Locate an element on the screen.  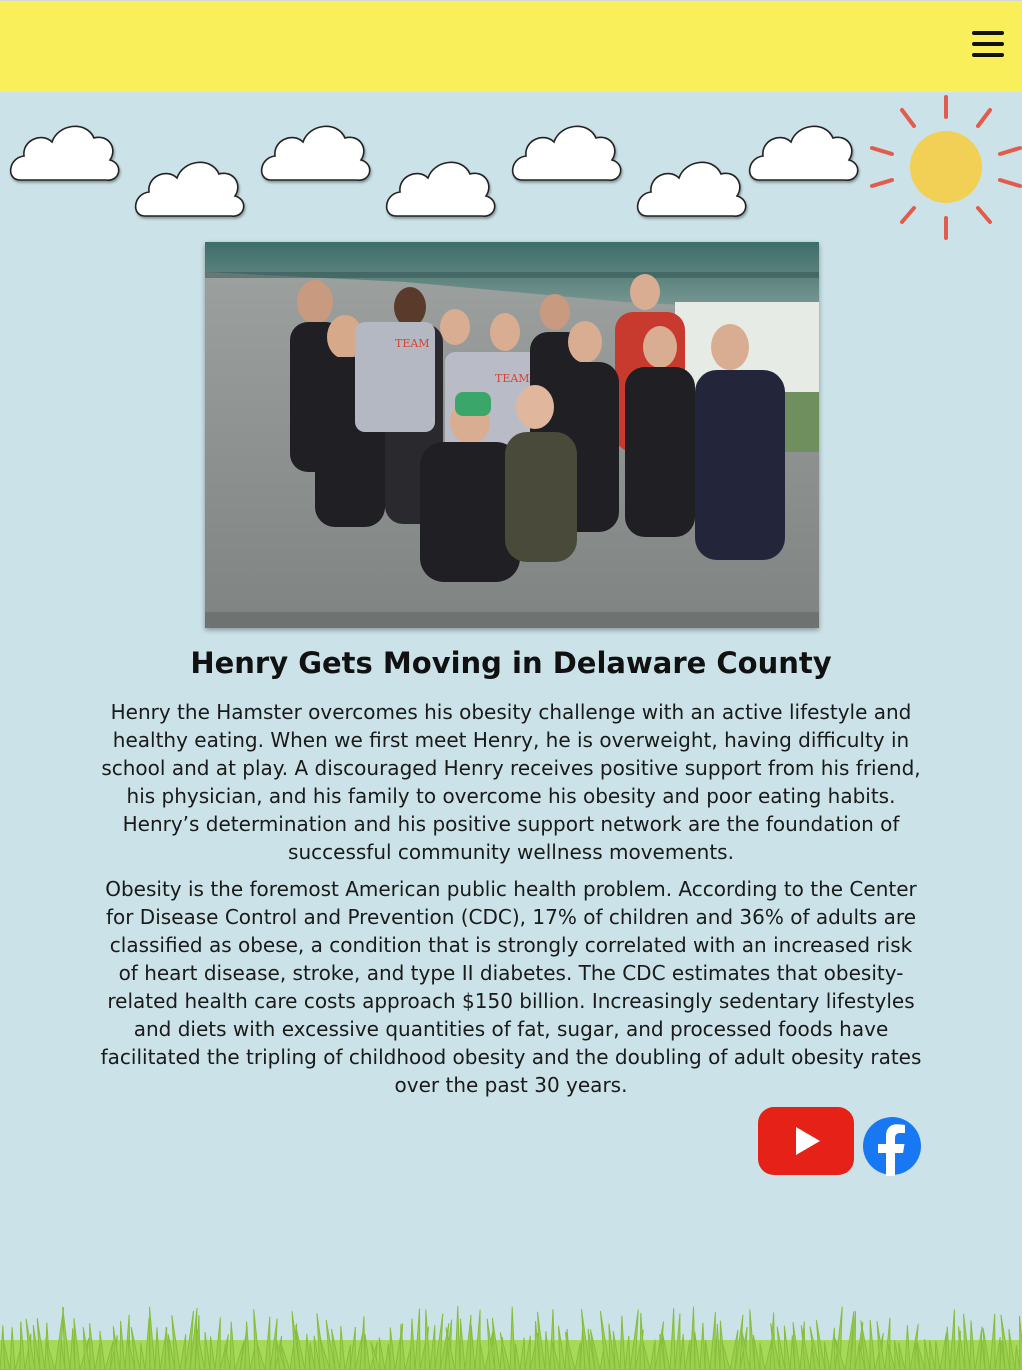
youtube-icon is located at coordinates (806, 1141).